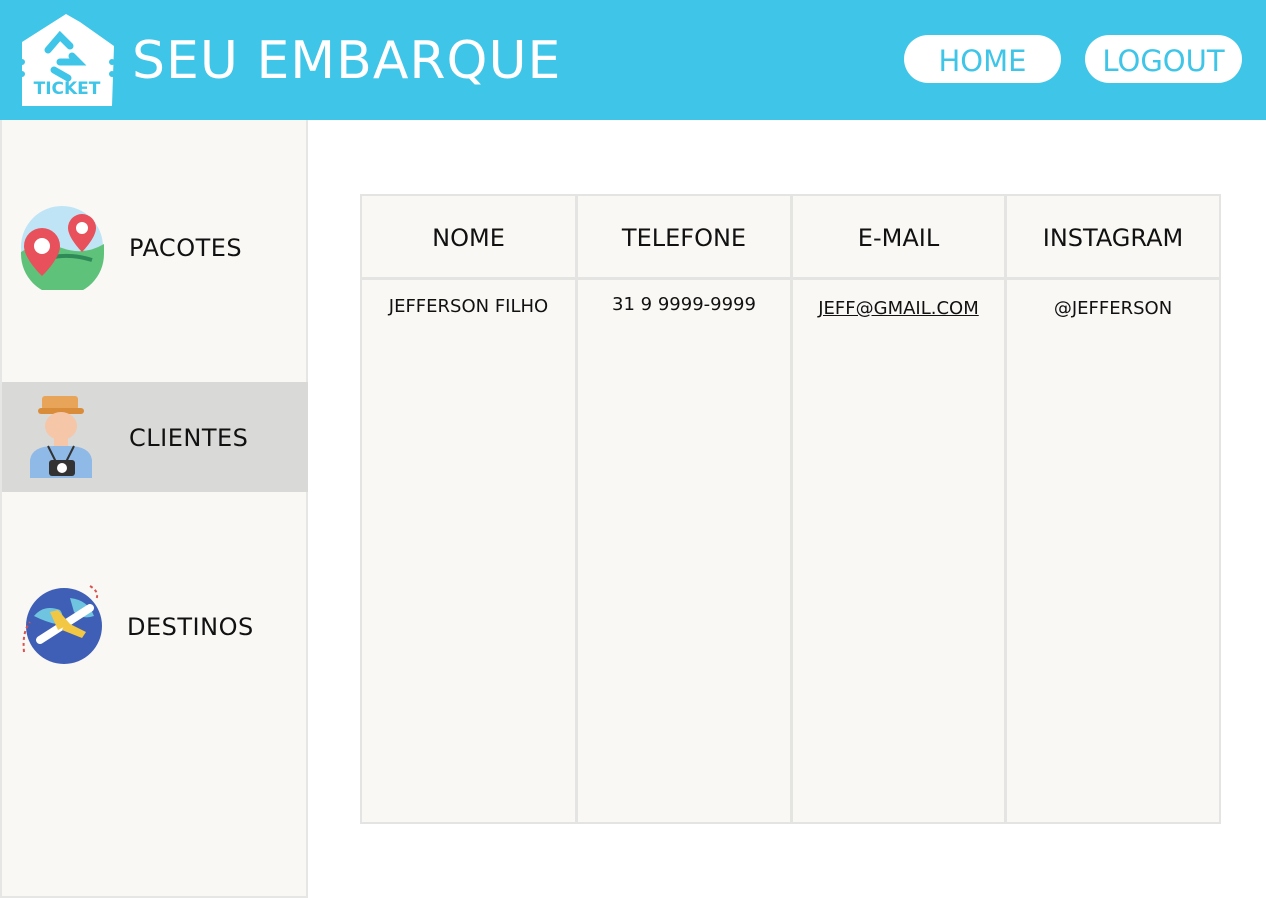 Image resolution: width=1266 pixels, height=898 pixels. What do you see at coordinates (67, 89) in the screenshot?
I see `svg-text: TICKET` at bounding box center [67, 89].